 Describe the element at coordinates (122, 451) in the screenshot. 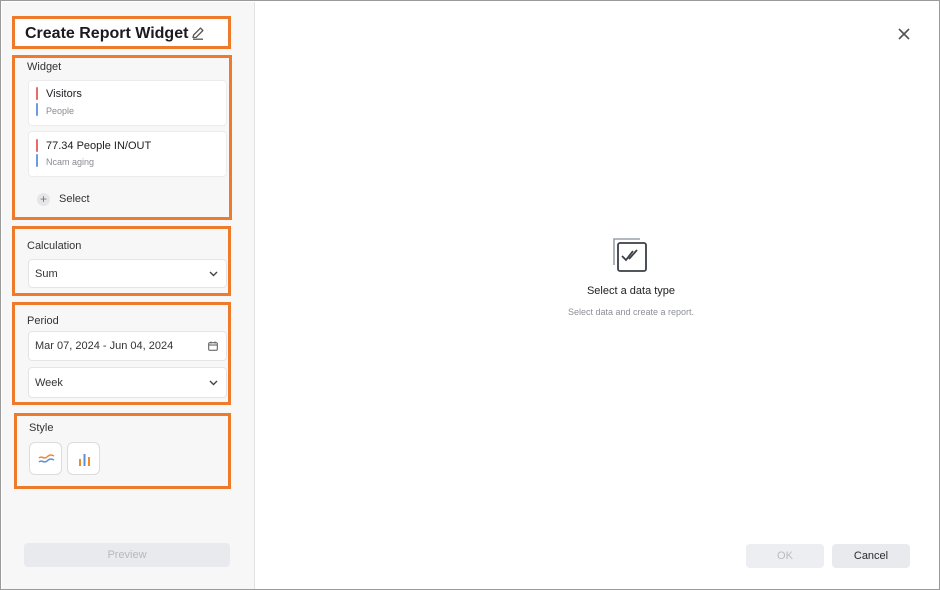

I see `style-section: Style` at that location.